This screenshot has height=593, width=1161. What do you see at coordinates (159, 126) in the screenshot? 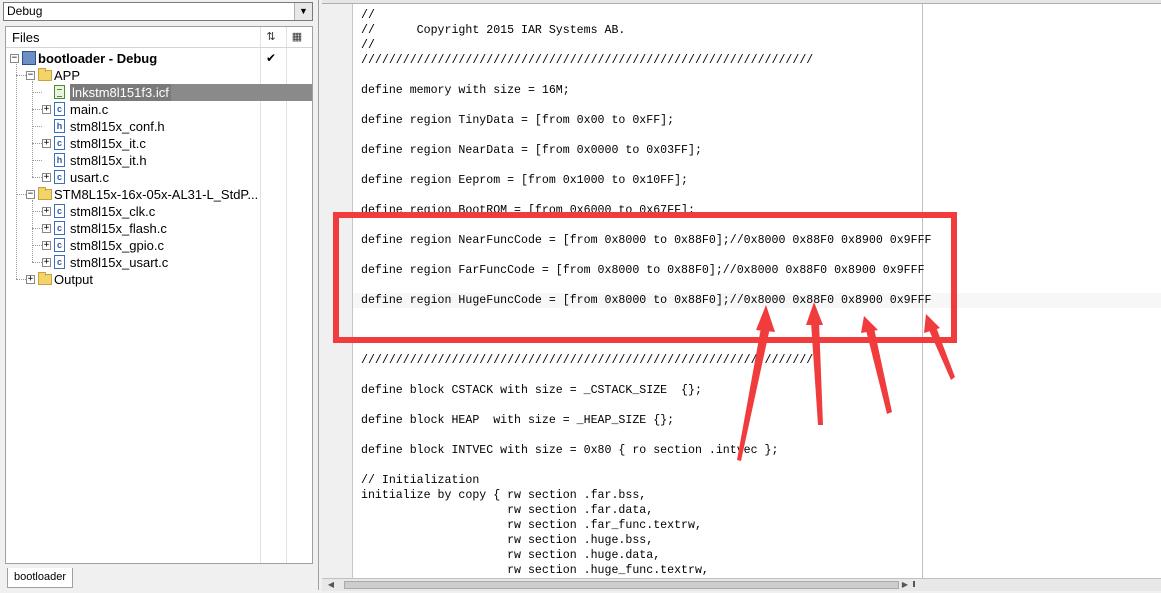
I see `tree-file: h stm8l15x_conf.h` at bounding box center [159, 126].